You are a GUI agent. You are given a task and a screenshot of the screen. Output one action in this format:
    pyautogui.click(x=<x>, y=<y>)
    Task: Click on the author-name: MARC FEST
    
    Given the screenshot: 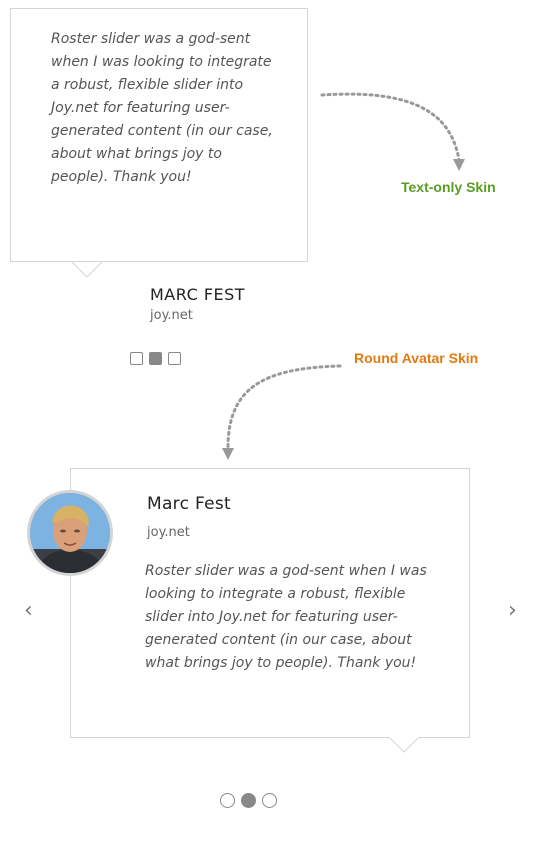 What is the action you would take?
    pyautogui.click(x=198, y=294)
    